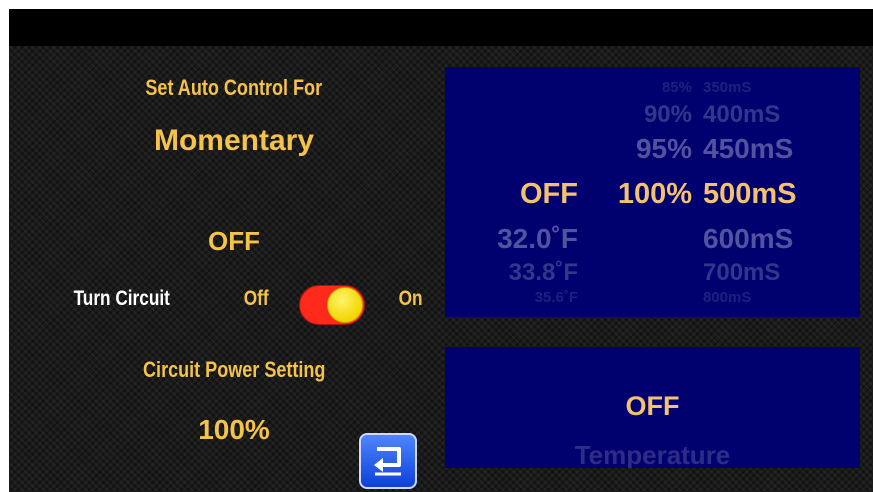  Describe the element at coordinates (543, 273) in the screenshot. I see `picker-option: 33.8˚F` at that location.